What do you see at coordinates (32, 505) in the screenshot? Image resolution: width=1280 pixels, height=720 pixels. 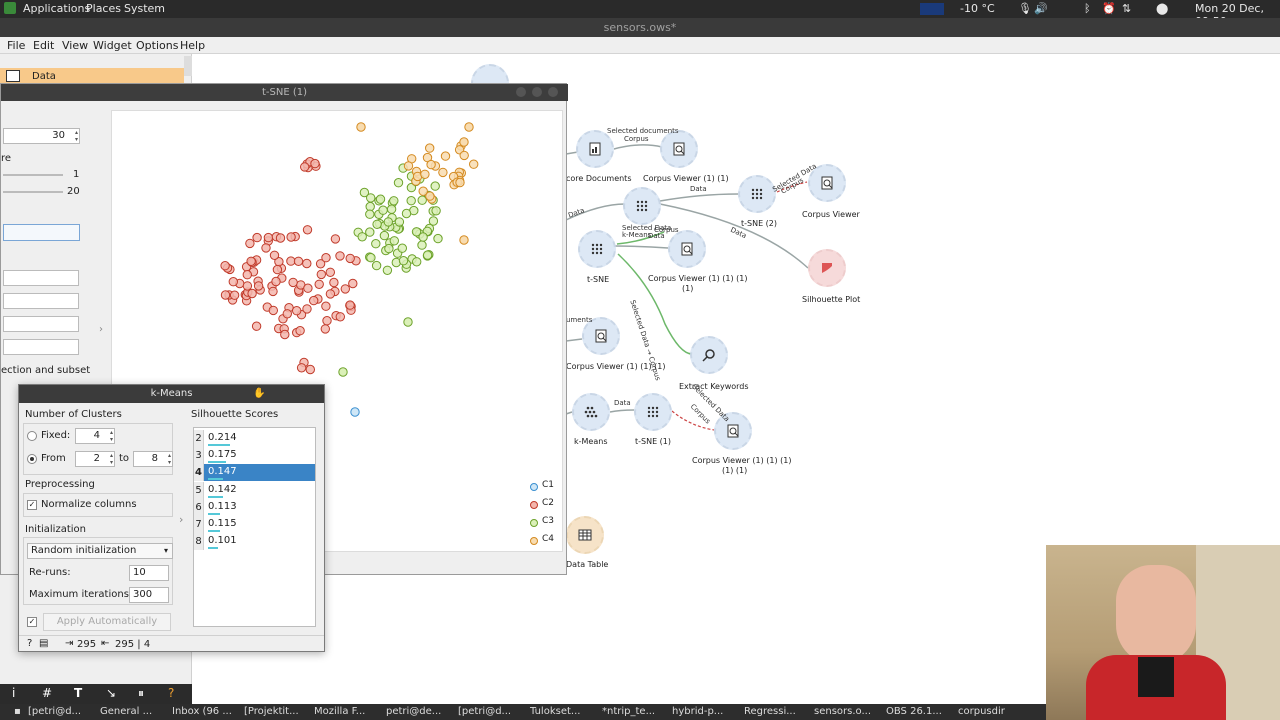 I see `normalize-checkbox: ✓` at bounding box center [32, 505].